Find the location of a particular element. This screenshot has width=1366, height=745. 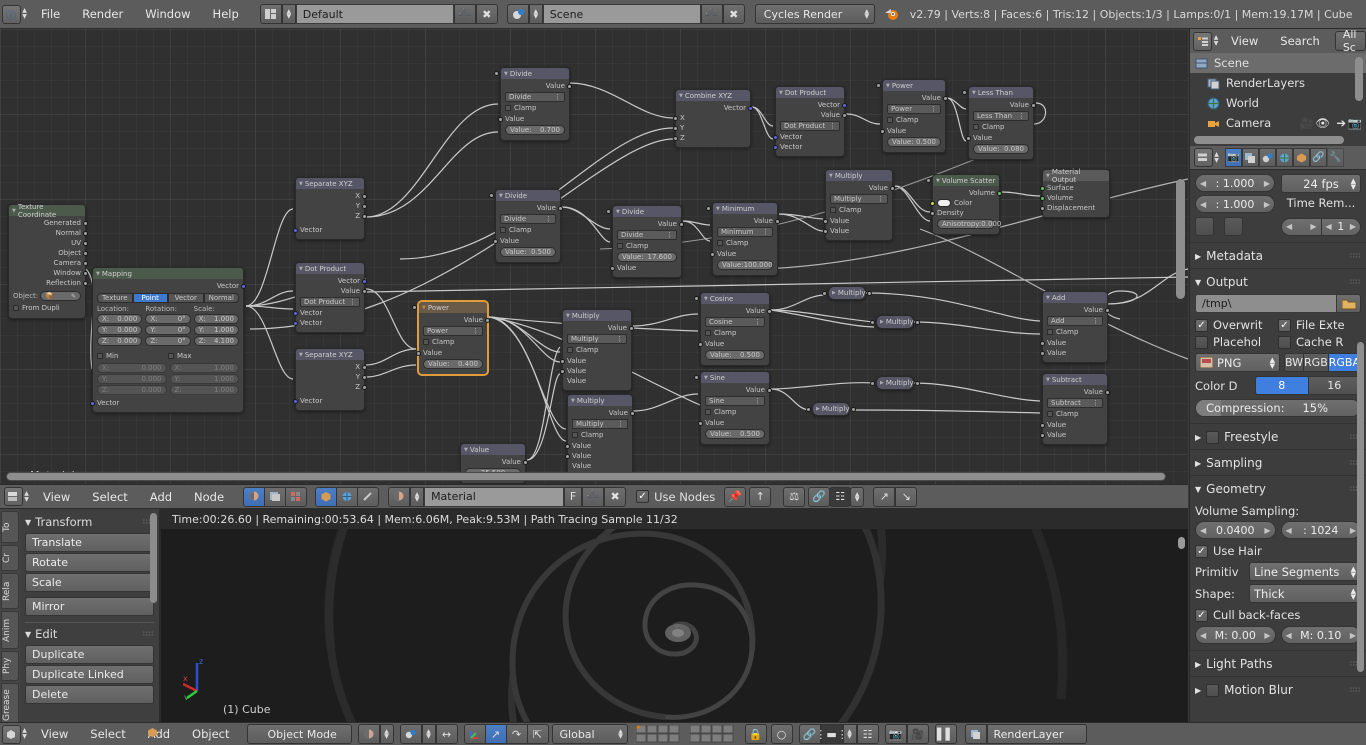

node-header: ▼ Combine XYZ is located at coordinates (713, 95).